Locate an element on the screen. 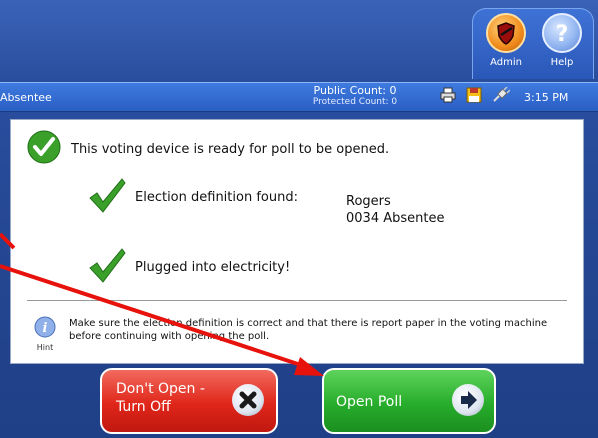 The height and width of the screenshot is (438, 598). electricity-status: Plugged into electricity! is located at coordinates (188, 267).